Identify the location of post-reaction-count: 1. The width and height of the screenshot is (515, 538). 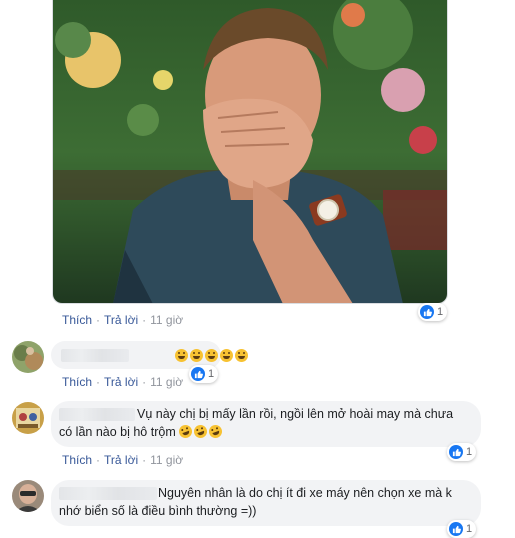
(433, 312).